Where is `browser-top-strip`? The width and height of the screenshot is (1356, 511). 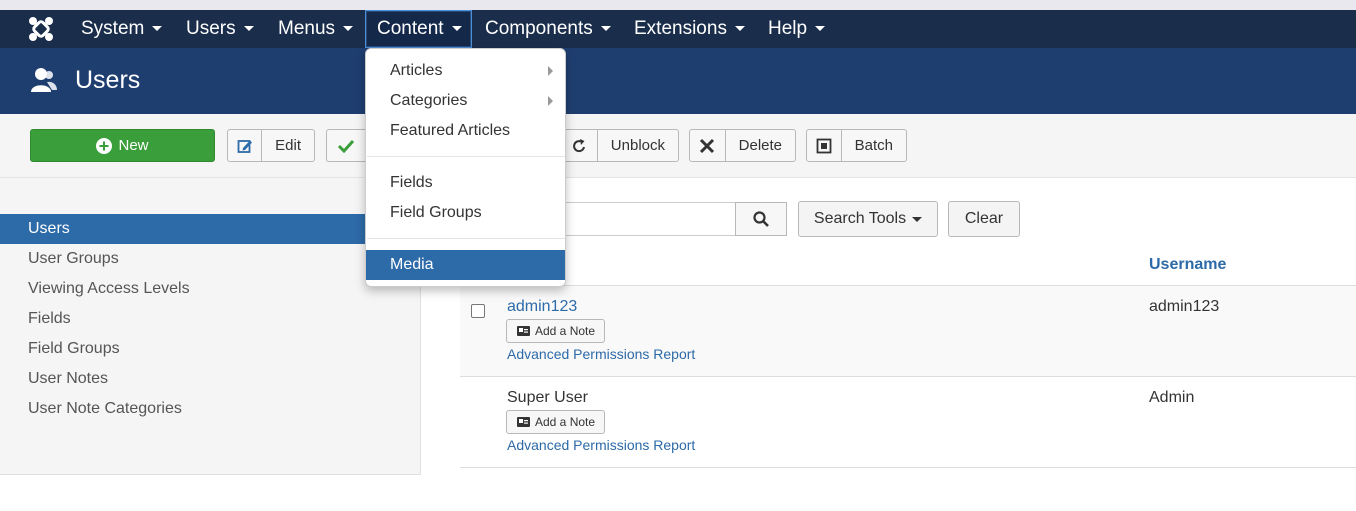
browser-top-strip is located at coordinates (678, 5).